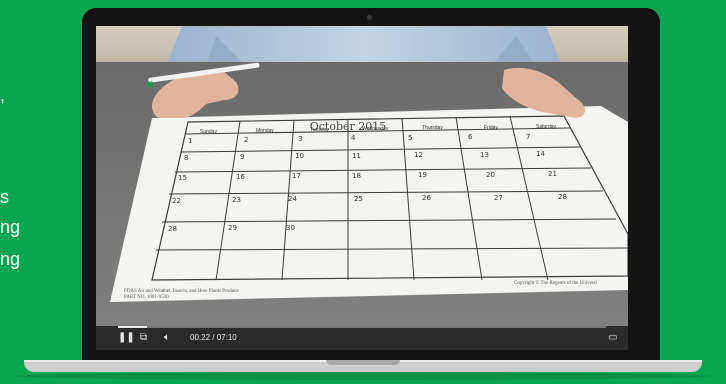  What do you see at coordinates (176, 201) in the screenshot?
I see `day-number: 22` at bounding box center [176, 201].